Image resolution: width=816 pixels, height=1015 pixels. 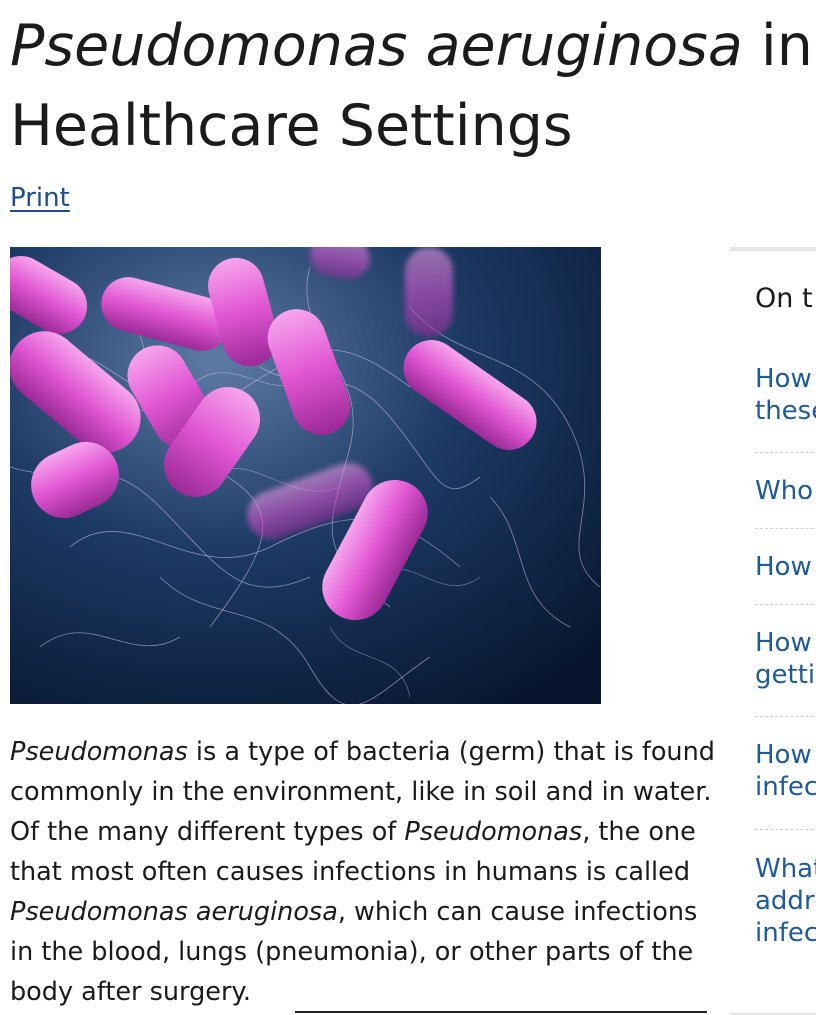 What do you see at coordinates (99, 752) in the screenshot?
I see `intro-species-1: Pseudomonas` at bounding box center [99, 752].